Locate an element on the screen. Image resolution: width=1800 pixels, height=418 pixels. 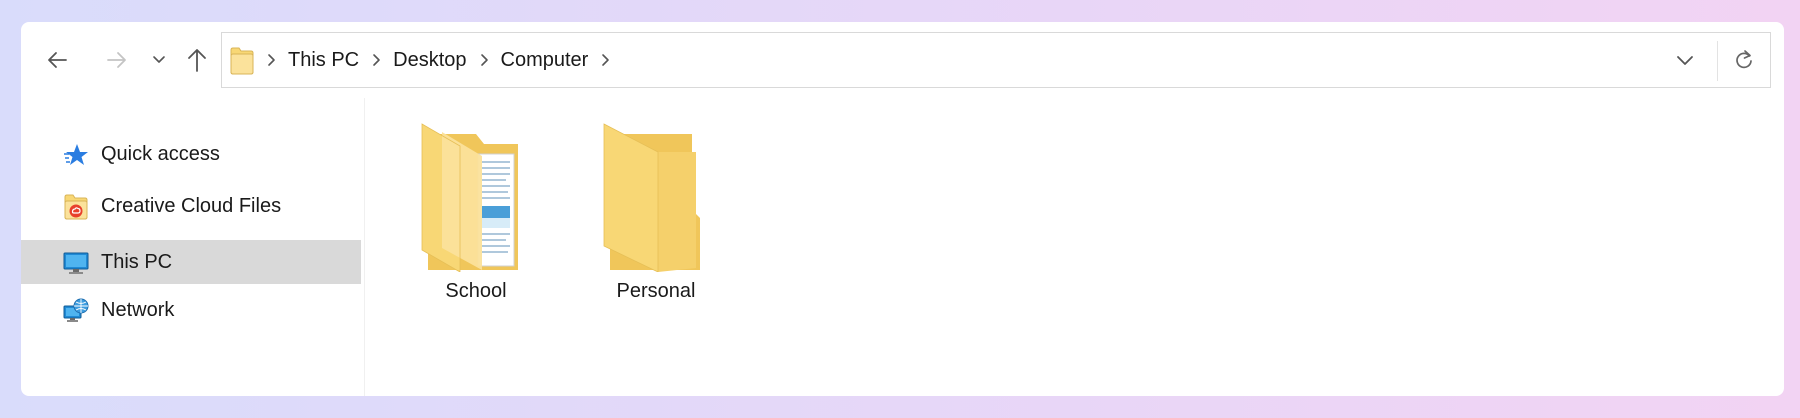
address-bar: This PC Desktop Computer is located at coordinates (996, 60).